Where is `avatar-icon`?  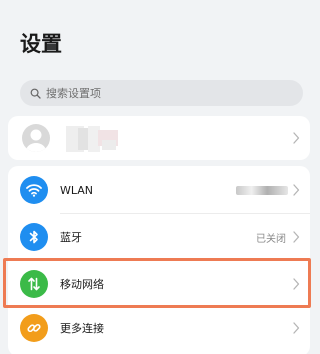 avatar-icon is located at coordinates (36, 138).